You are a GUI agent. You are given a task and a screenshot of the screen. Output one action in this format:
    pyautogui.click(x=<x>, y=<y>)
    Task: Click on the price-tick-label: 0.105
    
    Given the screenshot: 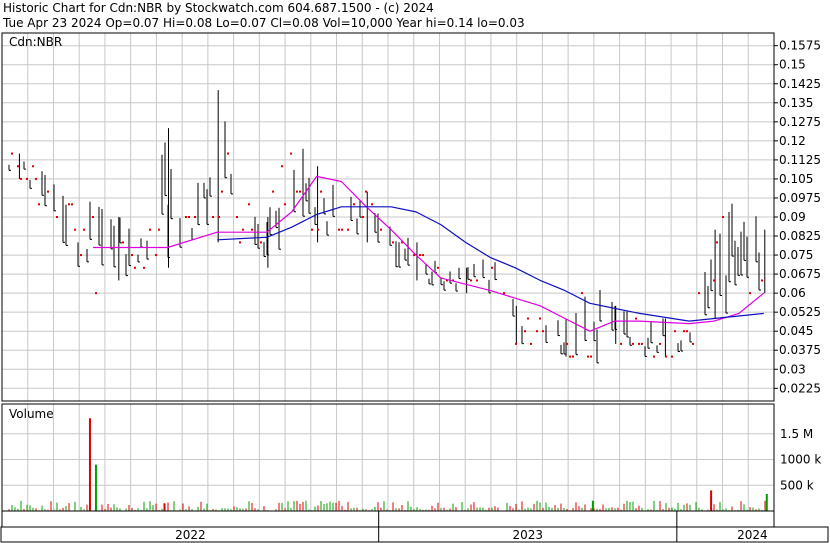 What is the action you would take?
    pyautogui.click(x=796, y=179)
    